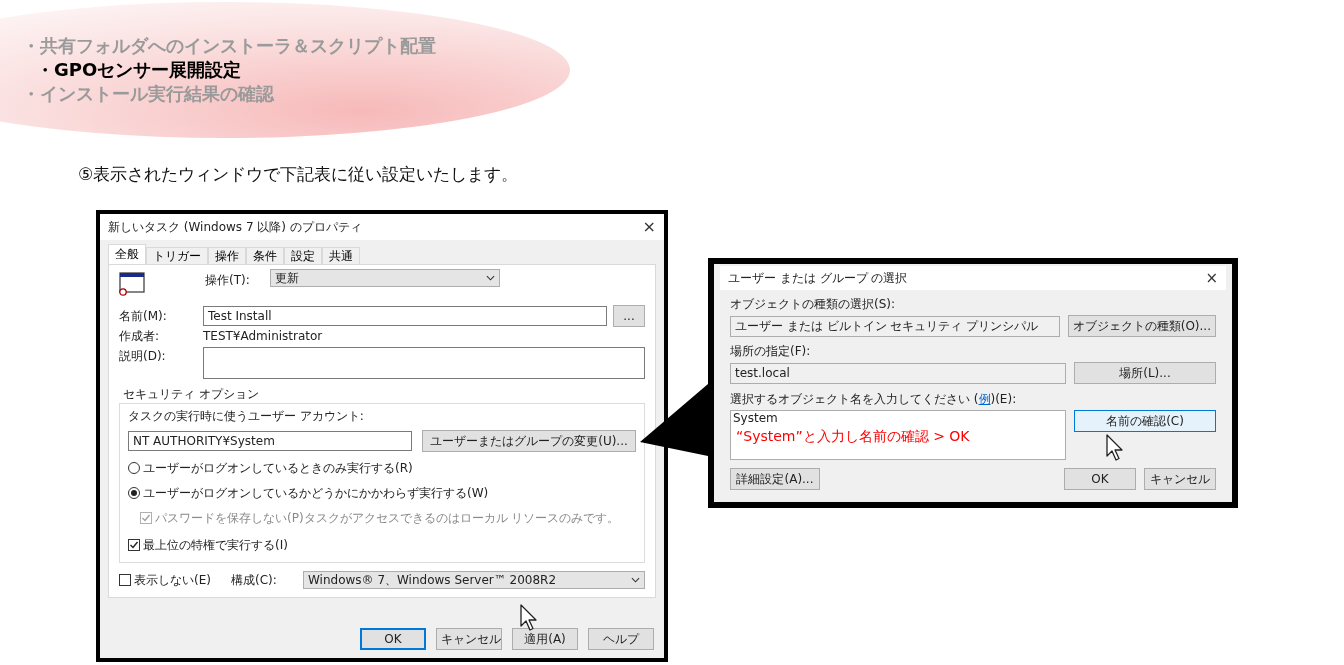 Image resolution: width=1344 pixels, height=665 pixels. I want to click on tab: 共通, so click(341, 255).